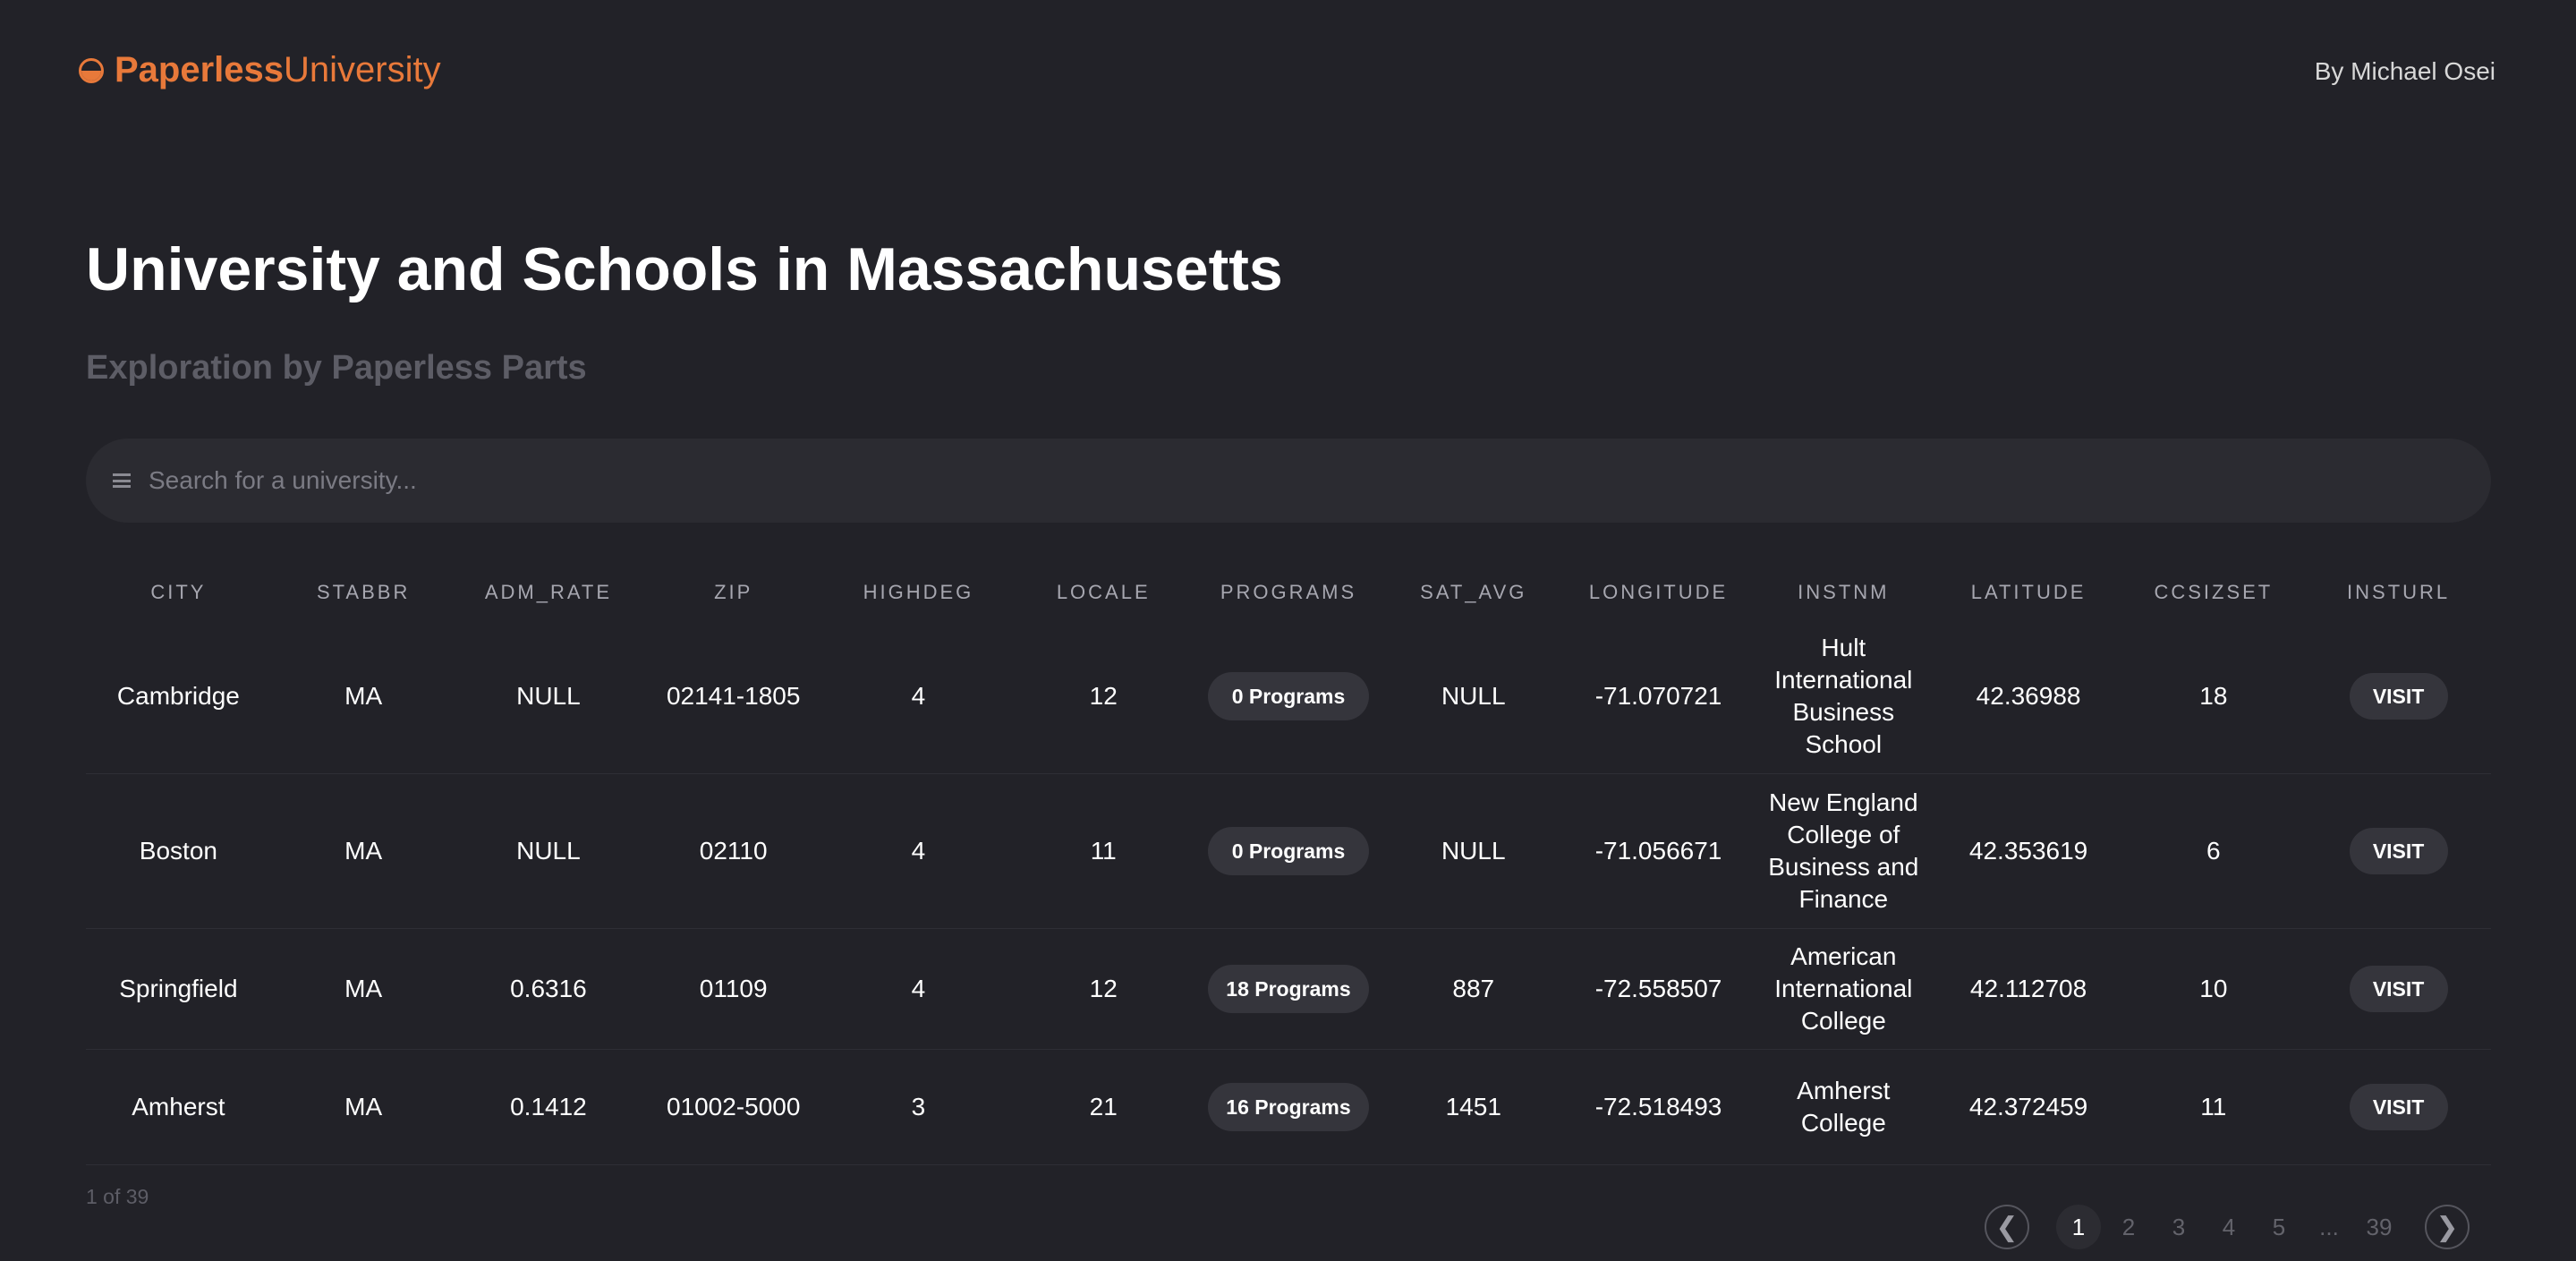 Image resolution: width=2576 pixels, height=1261 pixels. I want to click on cell-ccsizset: 11, so click(2213, 1106).